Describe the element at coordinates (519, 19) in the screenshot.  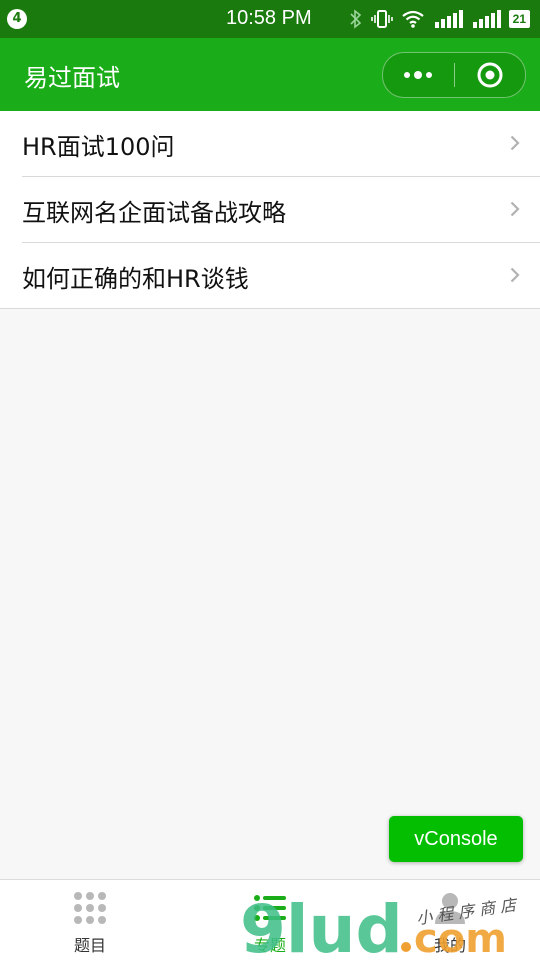
I see `battery-level: 21` at that location.